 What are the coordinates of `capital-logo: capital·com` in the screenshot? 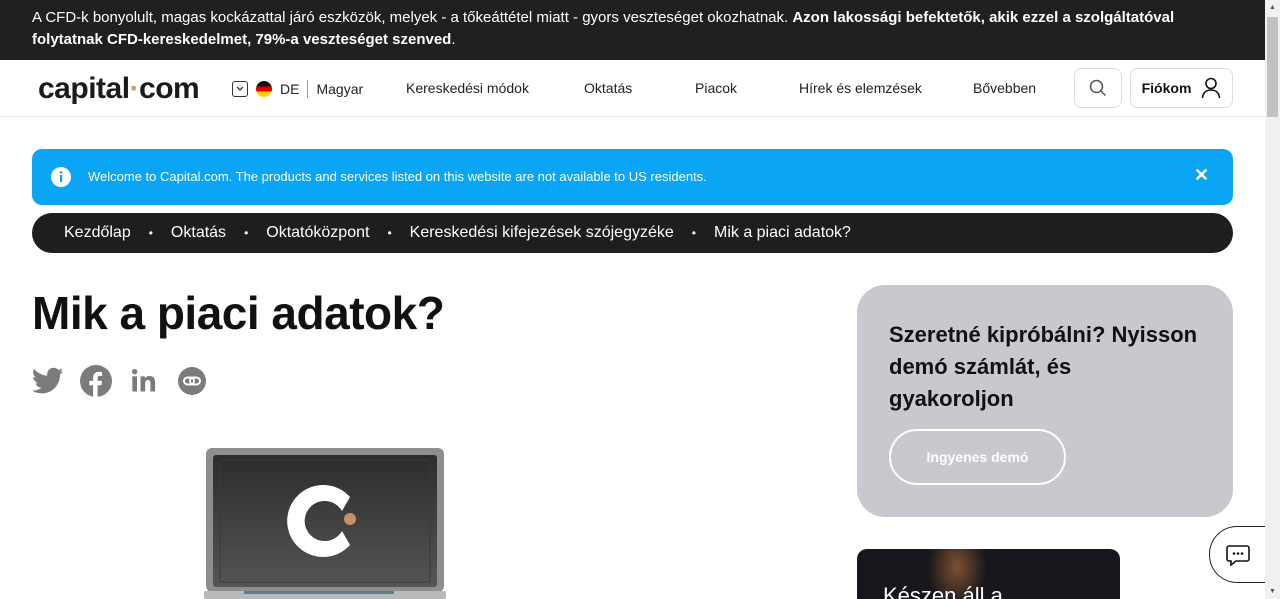 It's located at (119, 89).